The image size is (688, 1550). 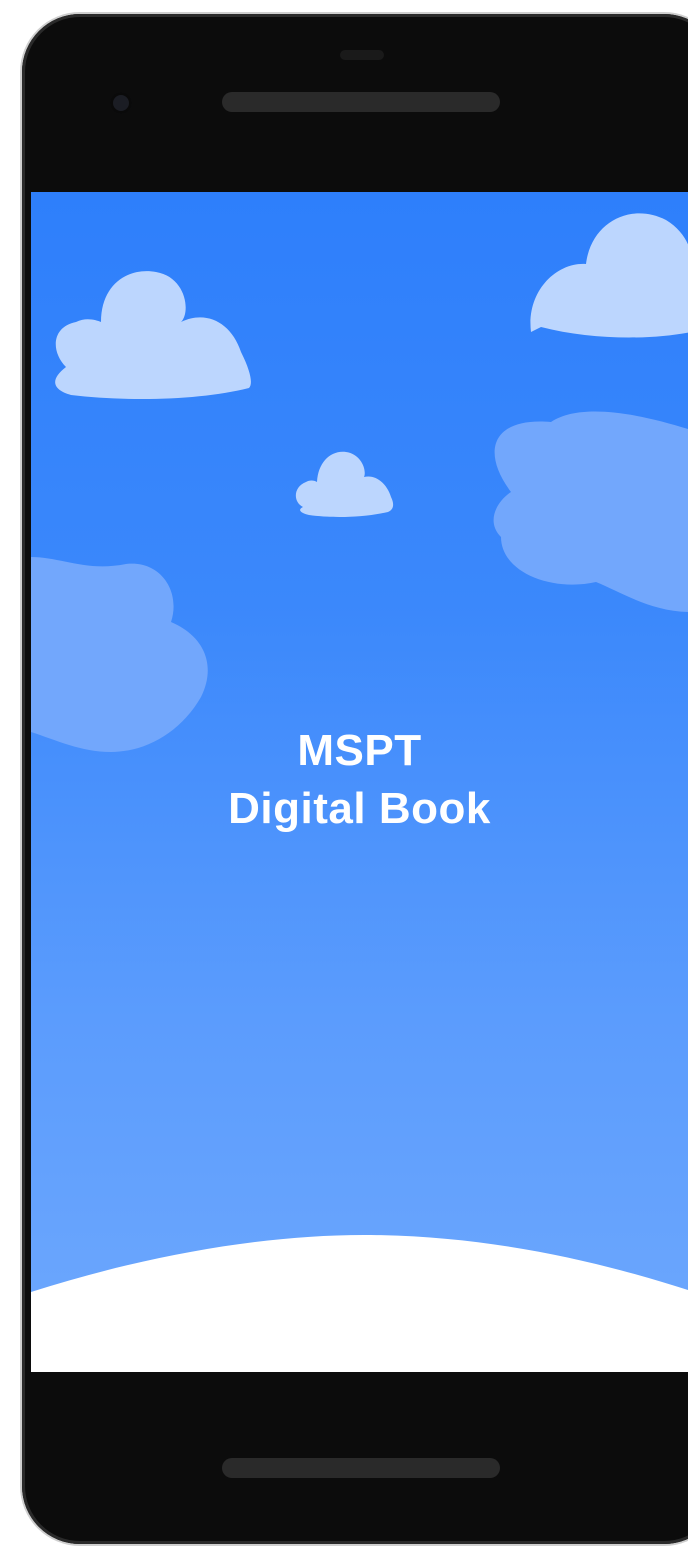 I want to click on cloud-top-left, so click(x=153, y=335).